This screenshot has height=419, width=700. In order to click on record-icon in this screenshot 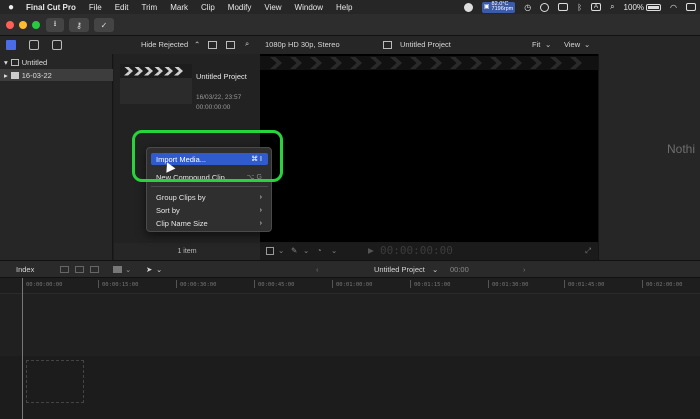, I will do `click(468, 7)`.